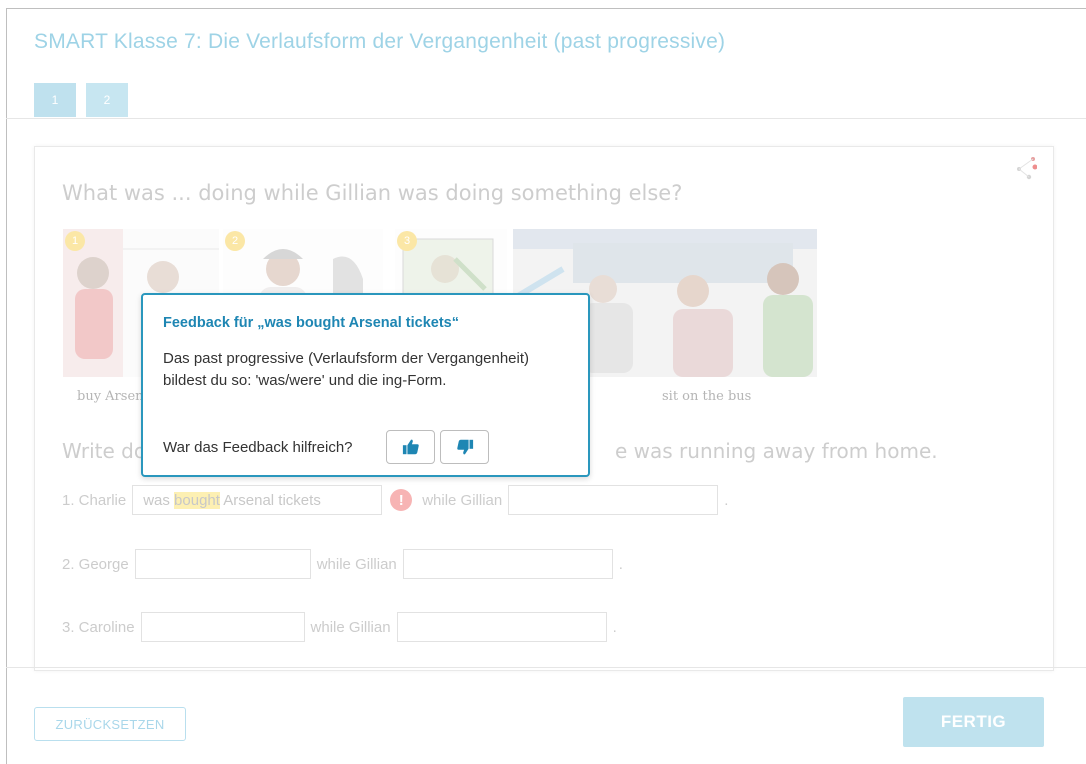 This screenshot has height=764, width=1086. I want to click on feedback-question: War das Feedback hilfreich?, so click(258, 447).